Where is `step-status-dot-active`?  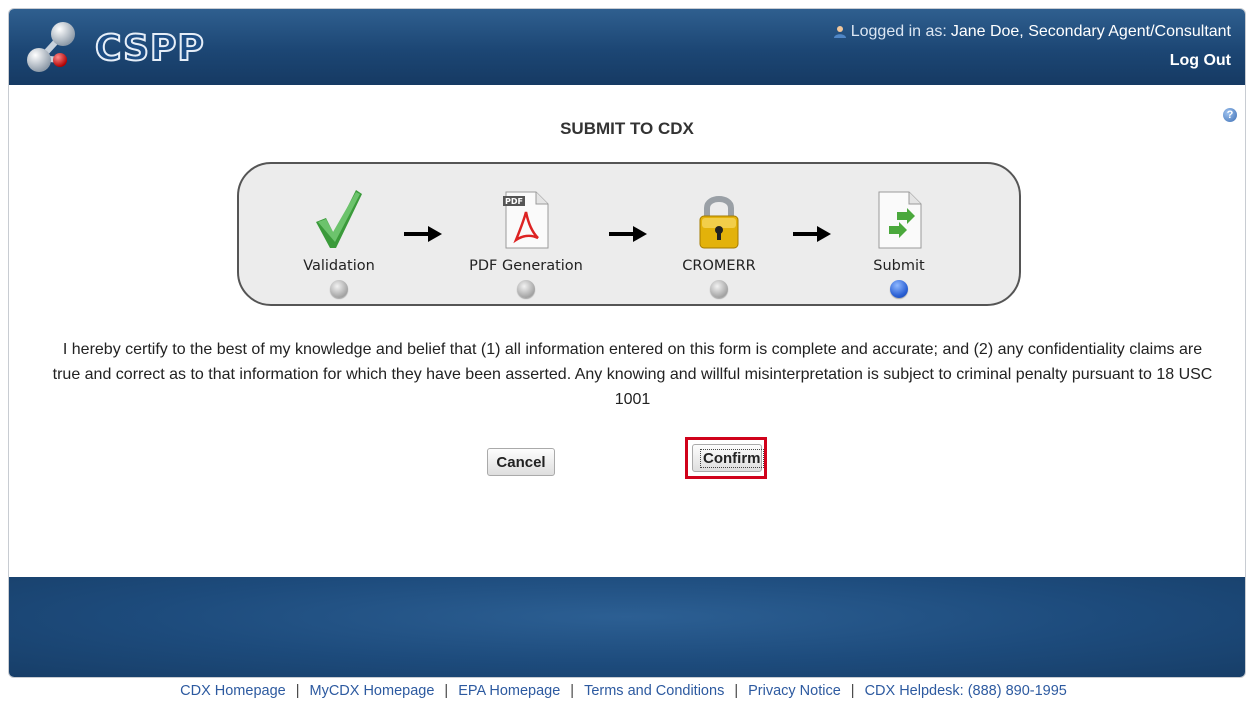
step-status-dot-active is located at coordinates (899, 289).